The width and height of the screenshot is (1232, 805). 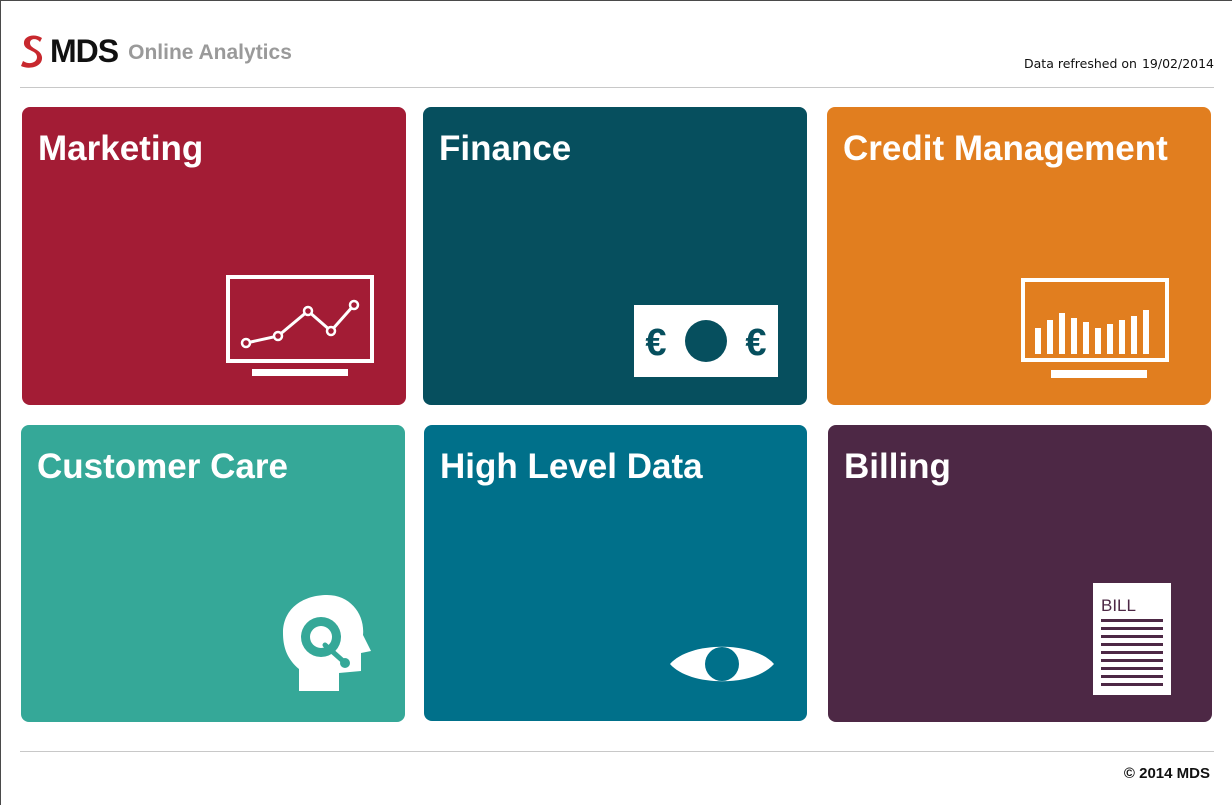 I want to click on bar-chart-monitor-icon, so click(x=1095, y=328).